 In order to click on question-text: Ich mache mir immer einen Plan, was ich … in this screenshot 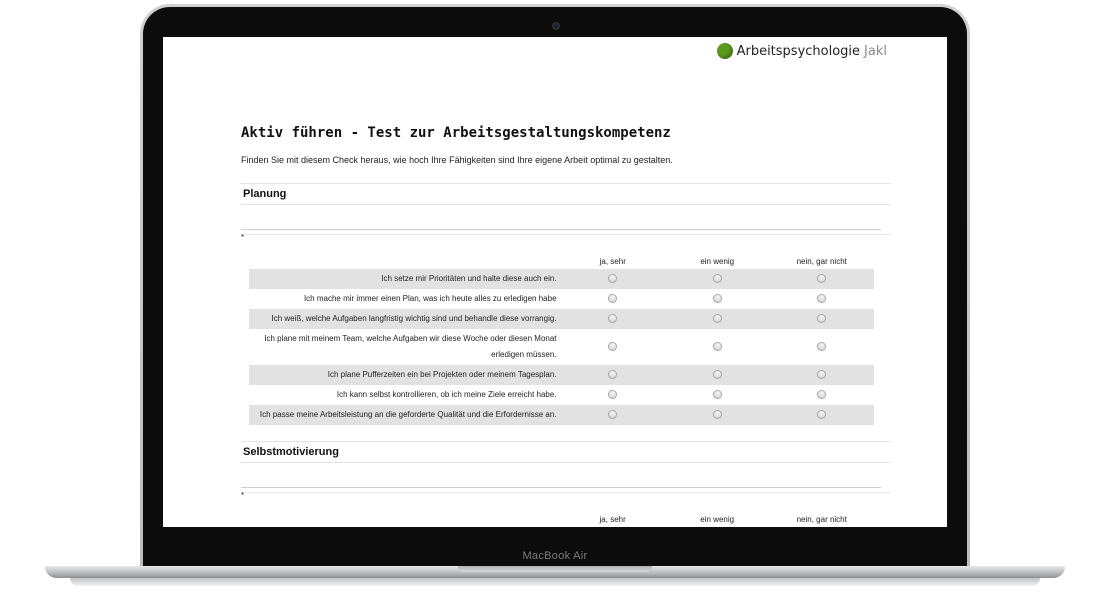, I will do `click(430, 298)`.